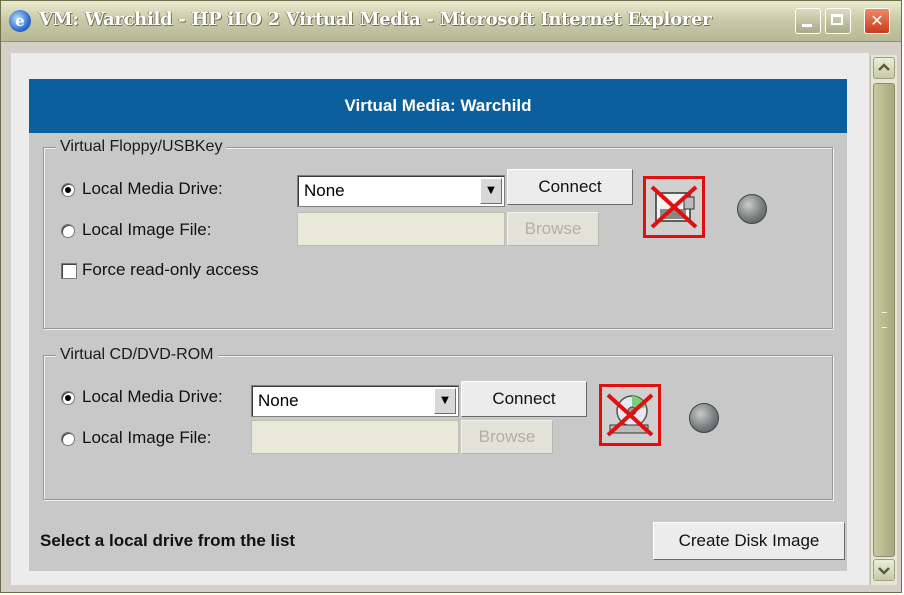 The width and height of the screenshot is (904, 595). I want to click on chevron-down-icon, so click(884, 571).